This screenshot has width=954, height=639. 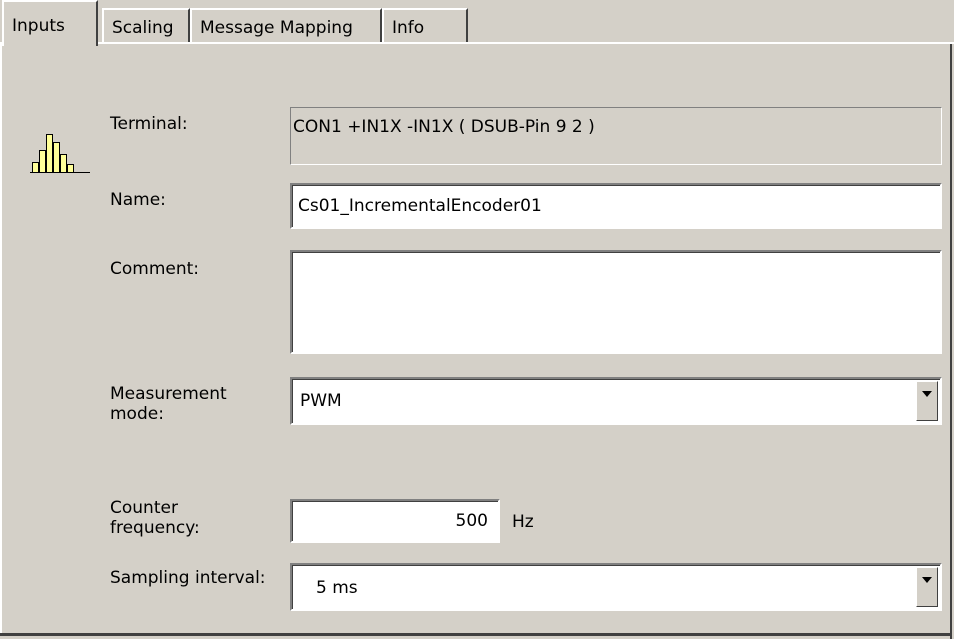 What do you see at coordinates (477, 23) in the screenshot?
I see `tab-strip: Inputs Scaling Message Mapping Info` at bounding box center [477, 23].